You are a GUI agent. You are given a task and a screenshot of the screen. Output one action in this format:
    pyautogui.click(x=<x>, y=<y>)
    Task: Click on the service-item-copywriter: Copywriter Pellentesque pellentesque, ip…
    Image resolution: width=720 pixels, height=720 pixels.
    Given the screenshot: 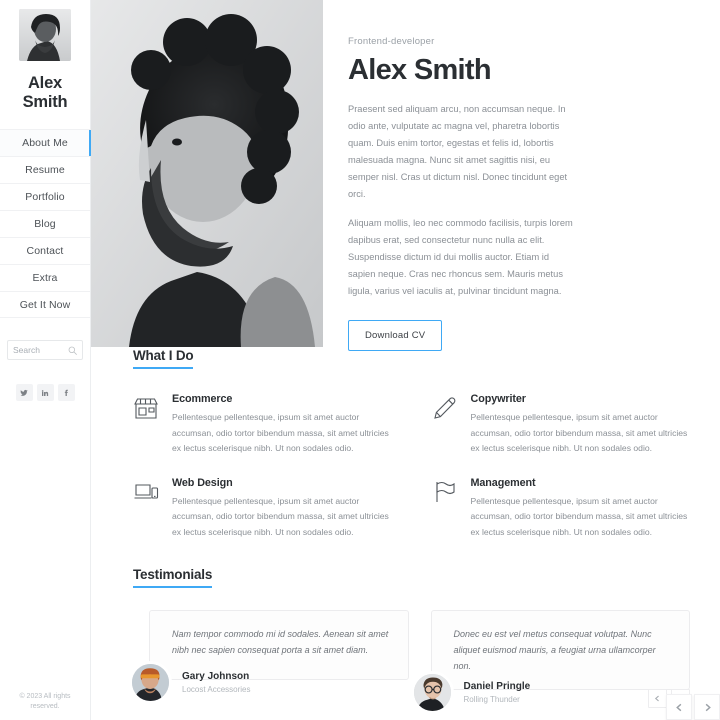 What is the action you would take?
    pyautogui.click(x=561, y=425)
    